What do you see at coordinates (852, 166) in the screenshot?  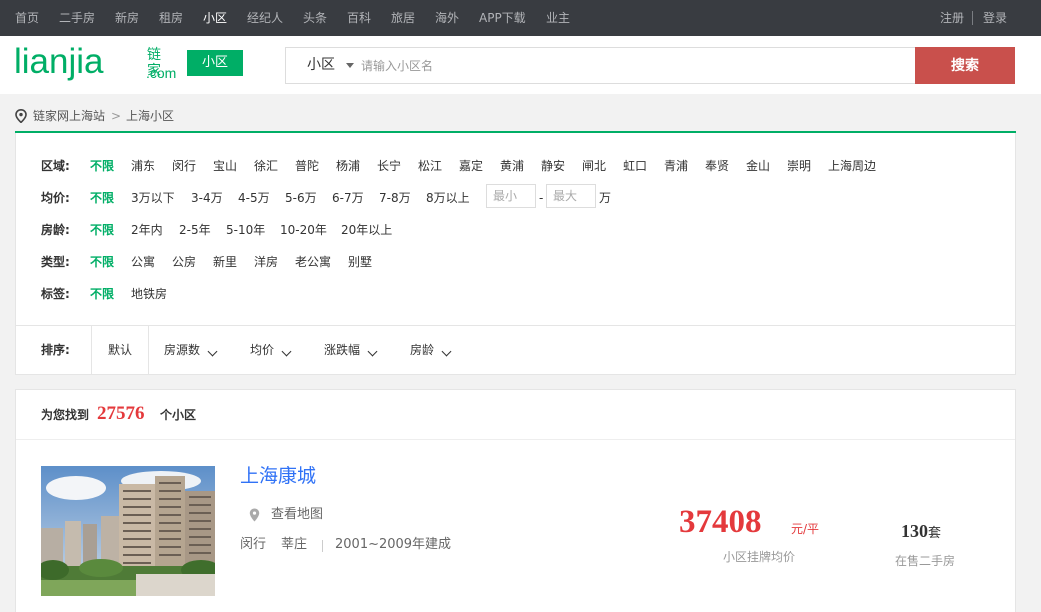 I see `district-option: 上海周边` at bounding box center [852, 166].